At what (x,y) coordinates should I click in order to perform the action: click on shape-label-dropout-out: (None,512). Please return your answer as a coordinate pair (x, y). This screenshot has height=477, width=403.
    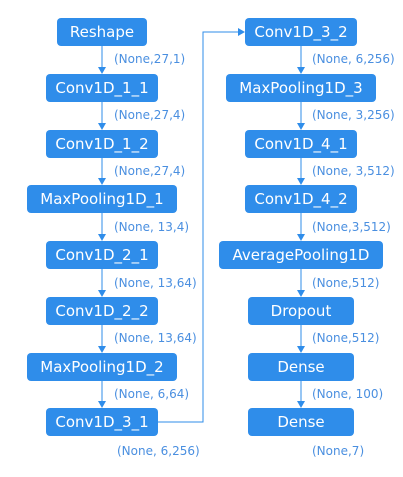
    Looking at the image, I should click on (346, 338).